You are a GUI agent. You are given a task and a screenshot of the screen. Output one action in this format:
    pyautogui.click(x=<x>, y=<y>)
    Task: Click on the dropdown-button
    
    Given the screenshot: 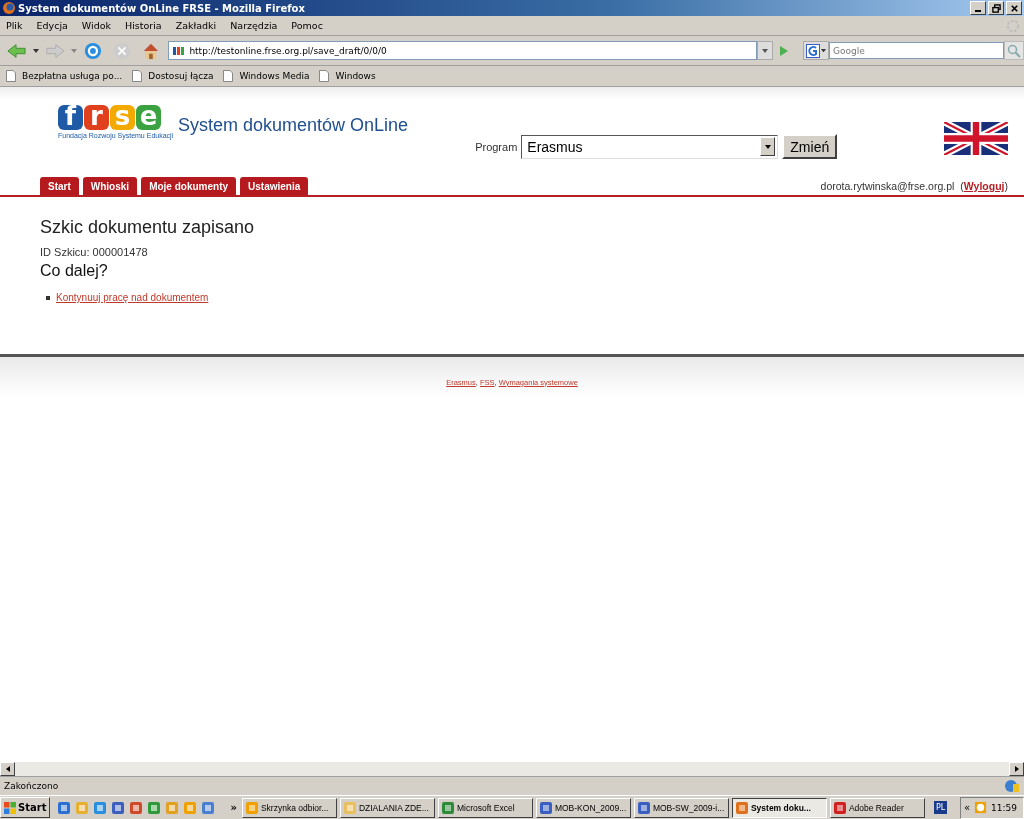 What is the action you would take?
    pyautogui.click(x=765, y=50)
    